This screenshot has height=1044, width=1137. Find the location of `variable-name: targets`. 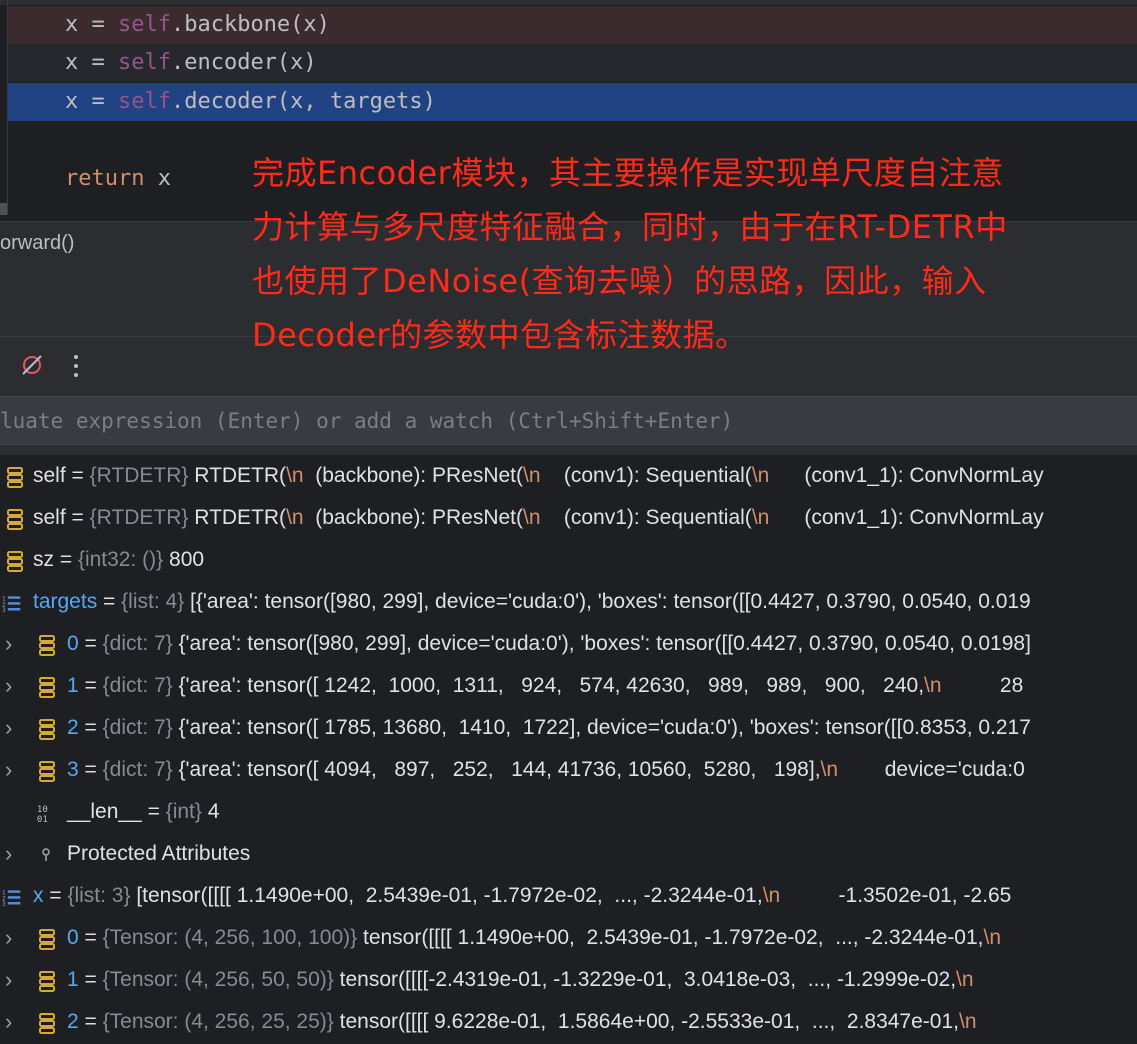

variable-name: targets is located at coordinates (65, 601).